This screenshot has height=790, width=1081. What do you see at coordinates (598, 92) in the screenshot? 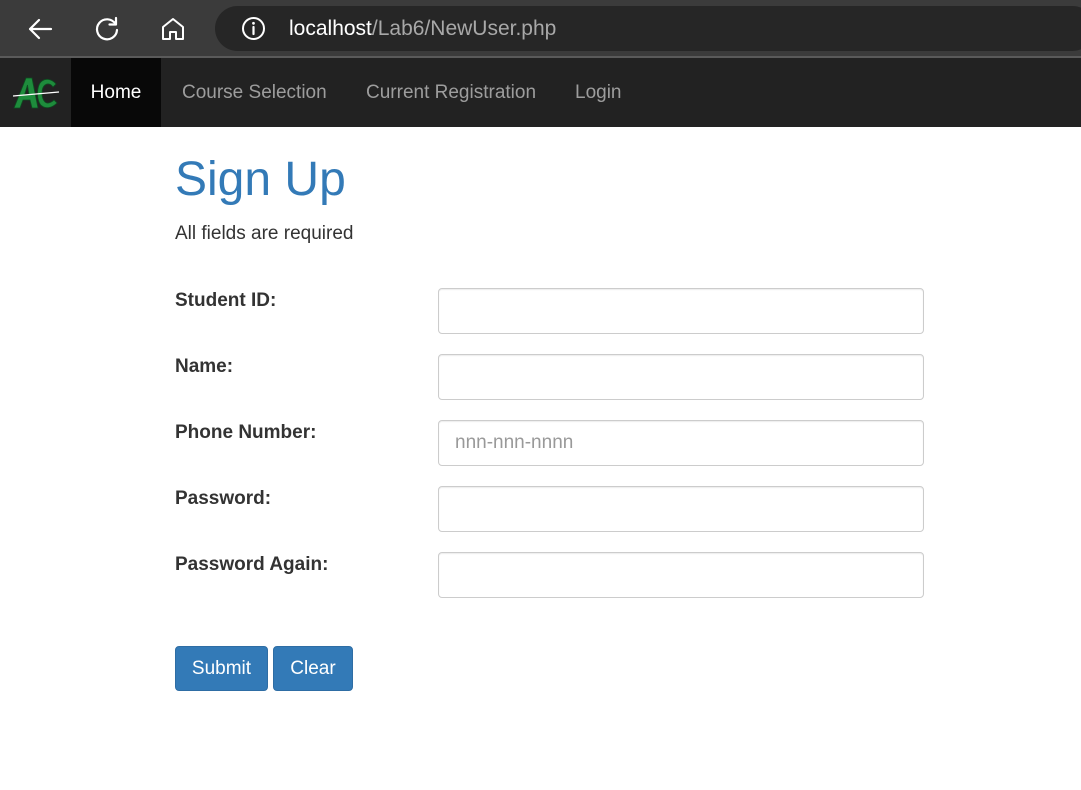
I see `nav-item-login: Login` at bounding box center [598, 92].